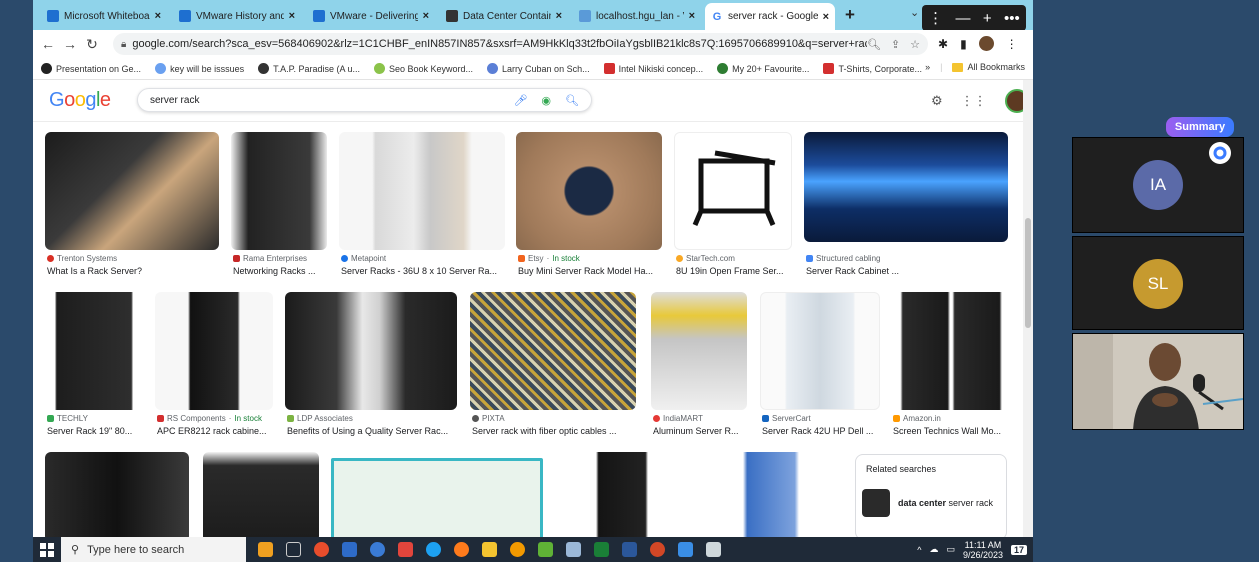 The width and height of the screenshot is (1259, 562). What do you see at coordinates (1028, 308) in the screenshot?
I see `page-scrollbar` at bounding box center [1028, 308].